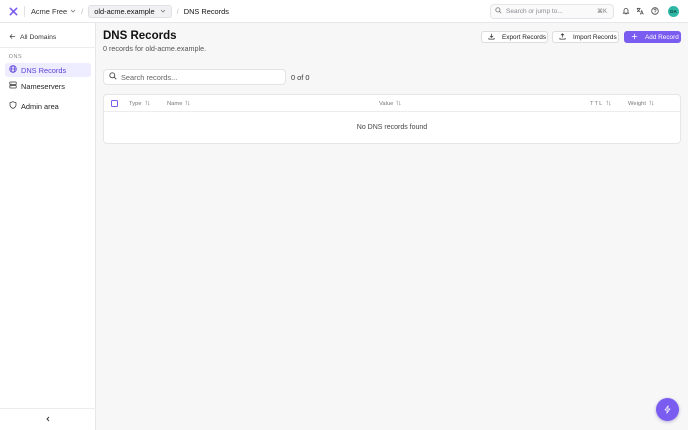 The width and height of the screenshot is (688, 430). I want to click on help-icon, so click(655, 11).